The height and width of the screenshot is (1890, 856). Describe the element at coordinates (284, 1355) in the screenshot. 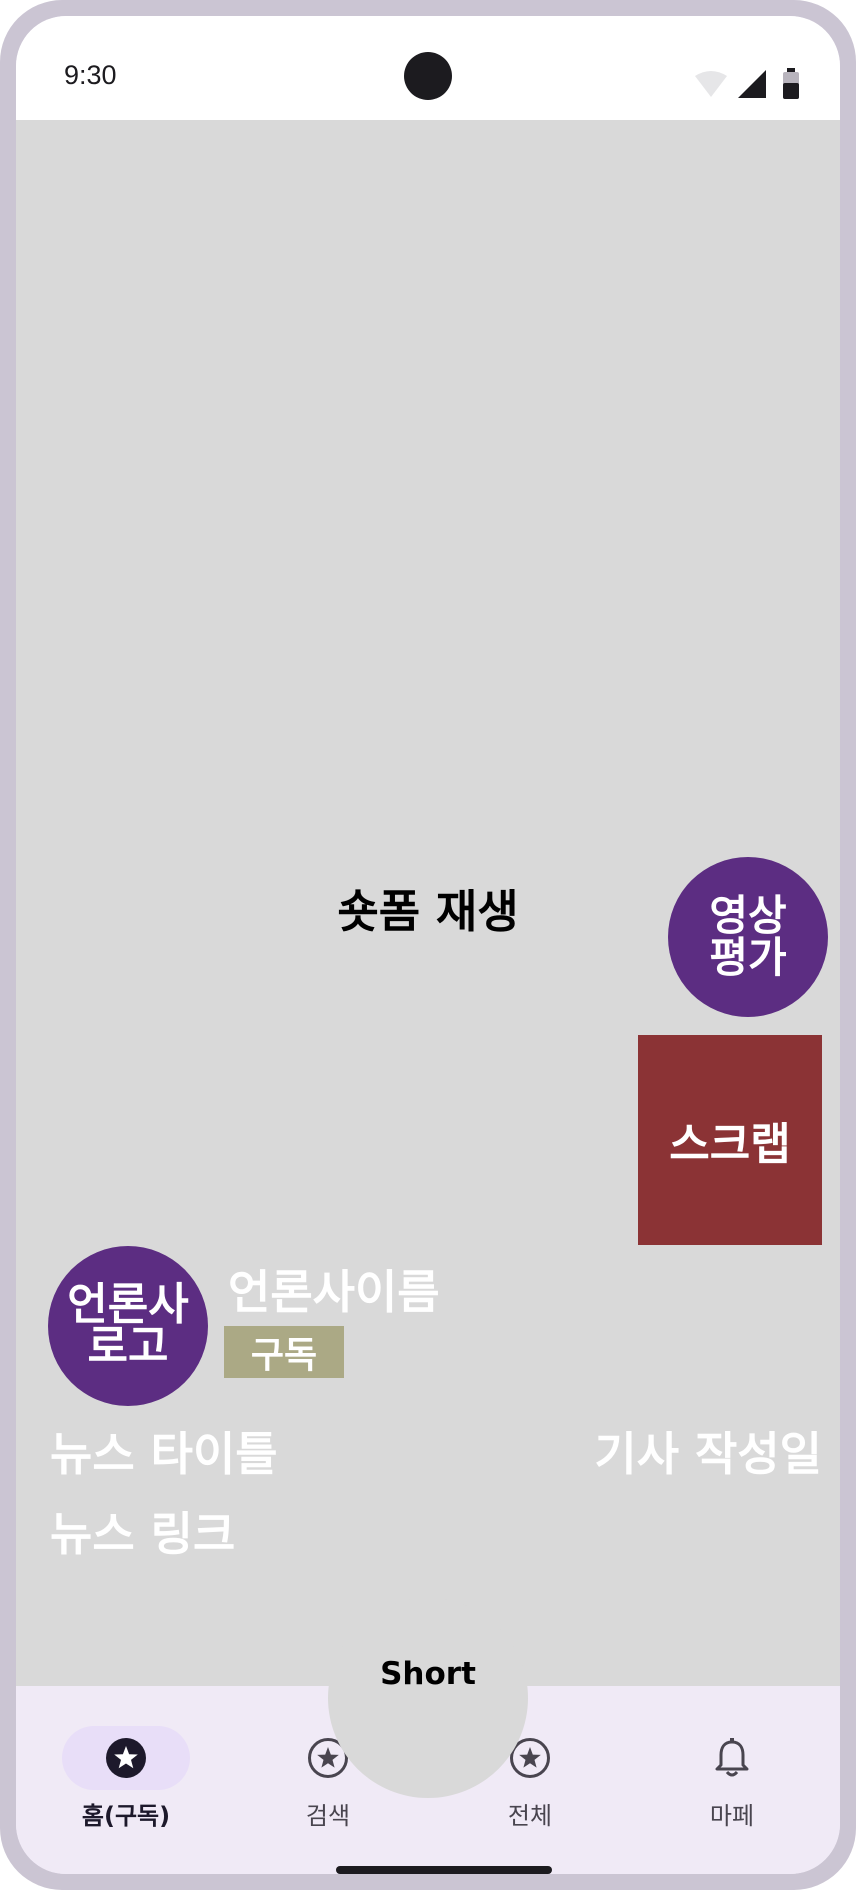

I see `subscribe-label: 구독` at that location.